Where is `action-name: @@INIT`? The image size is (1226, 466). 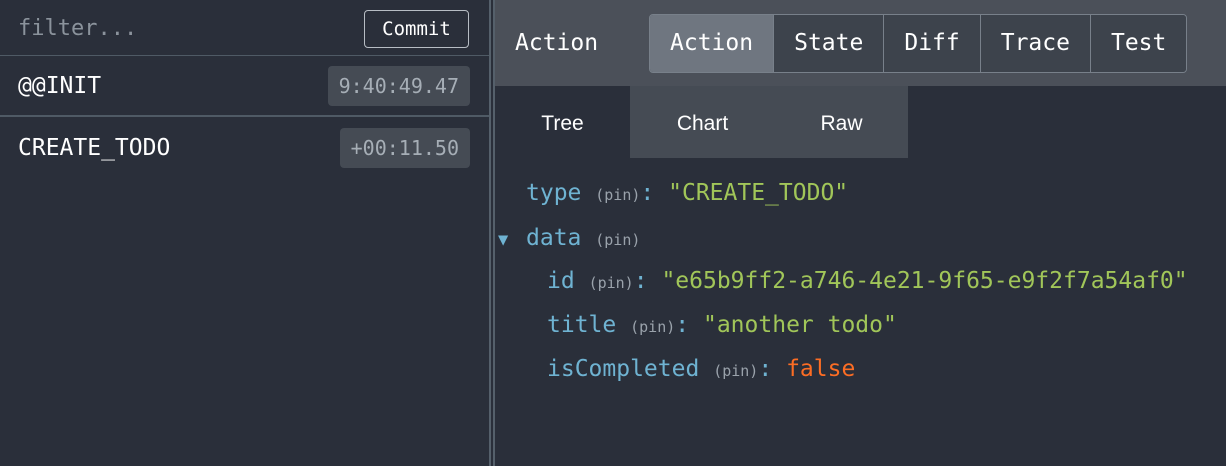 action-name: @@INIT is located at coordinates (60, 86).